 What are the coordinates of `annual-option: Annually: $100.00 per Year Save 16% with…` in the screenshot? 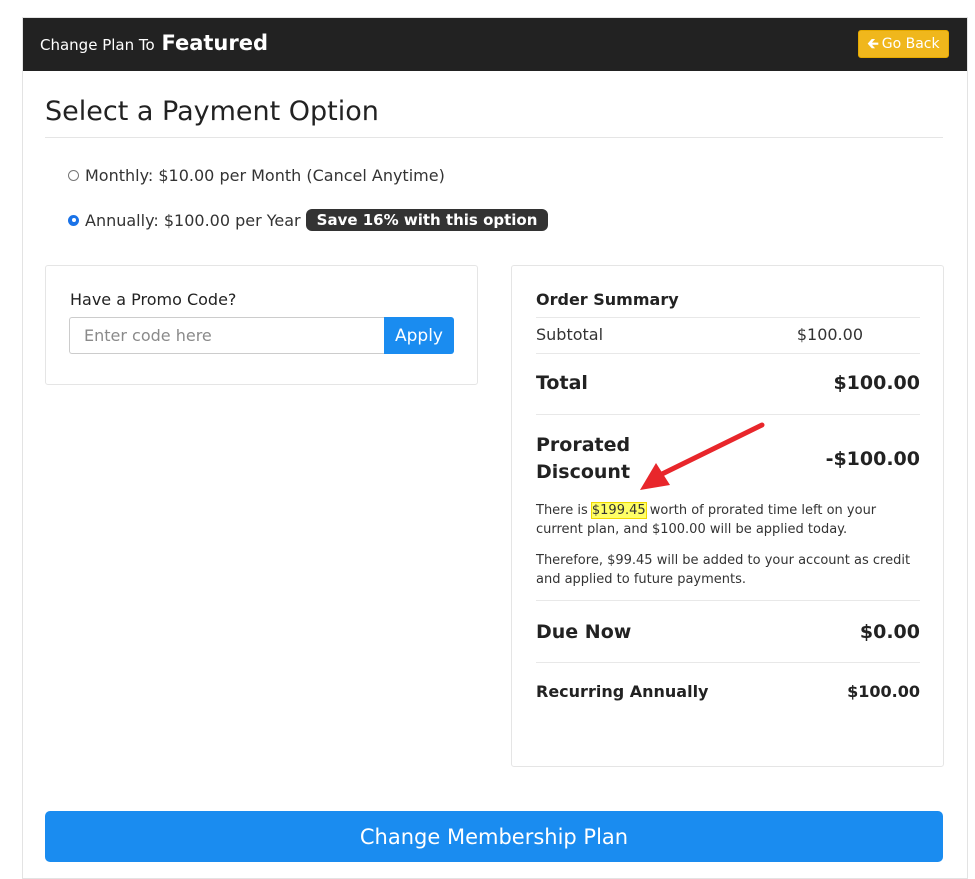 It's located at (308, 220).